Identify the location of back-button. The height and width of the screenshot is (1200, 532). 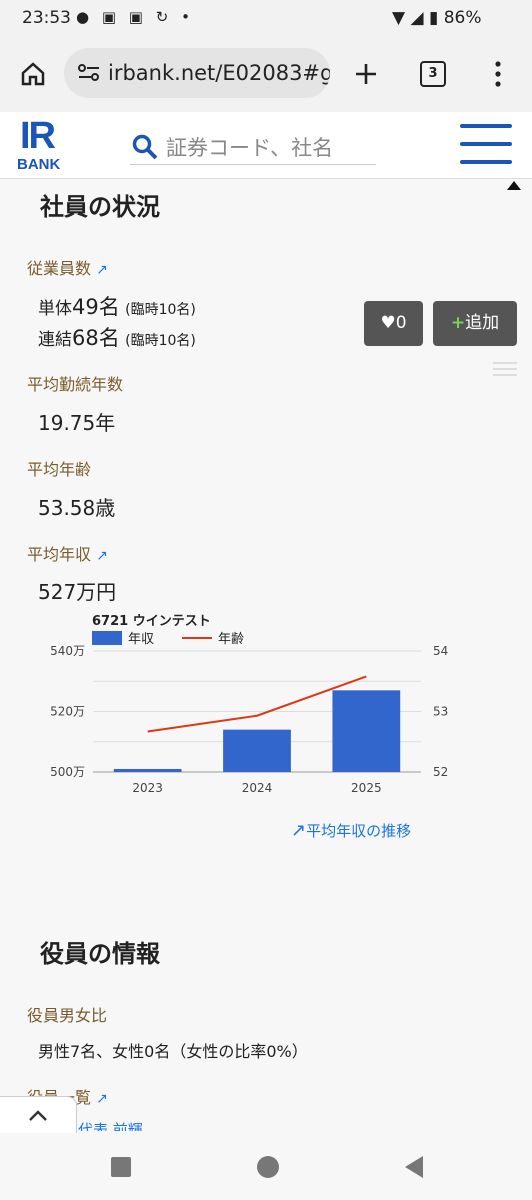
(414, 1167).